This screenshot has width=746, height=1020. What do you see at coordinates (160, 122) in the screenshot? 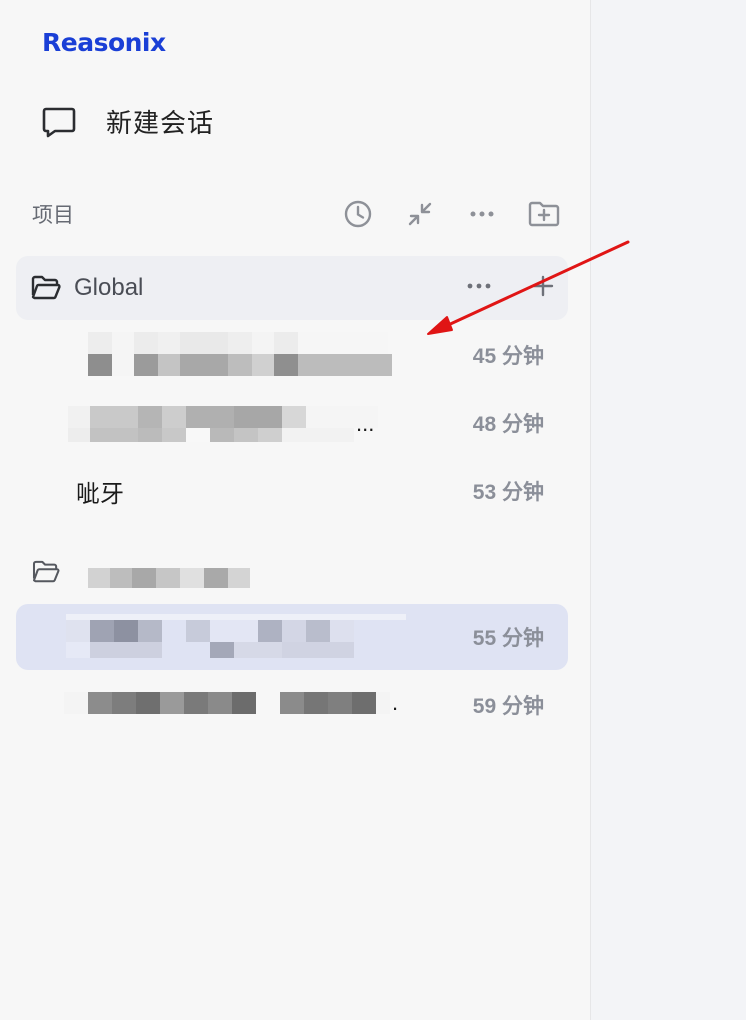
I see `new-chat-label: 新建会话` at bounding box center [160, 122].